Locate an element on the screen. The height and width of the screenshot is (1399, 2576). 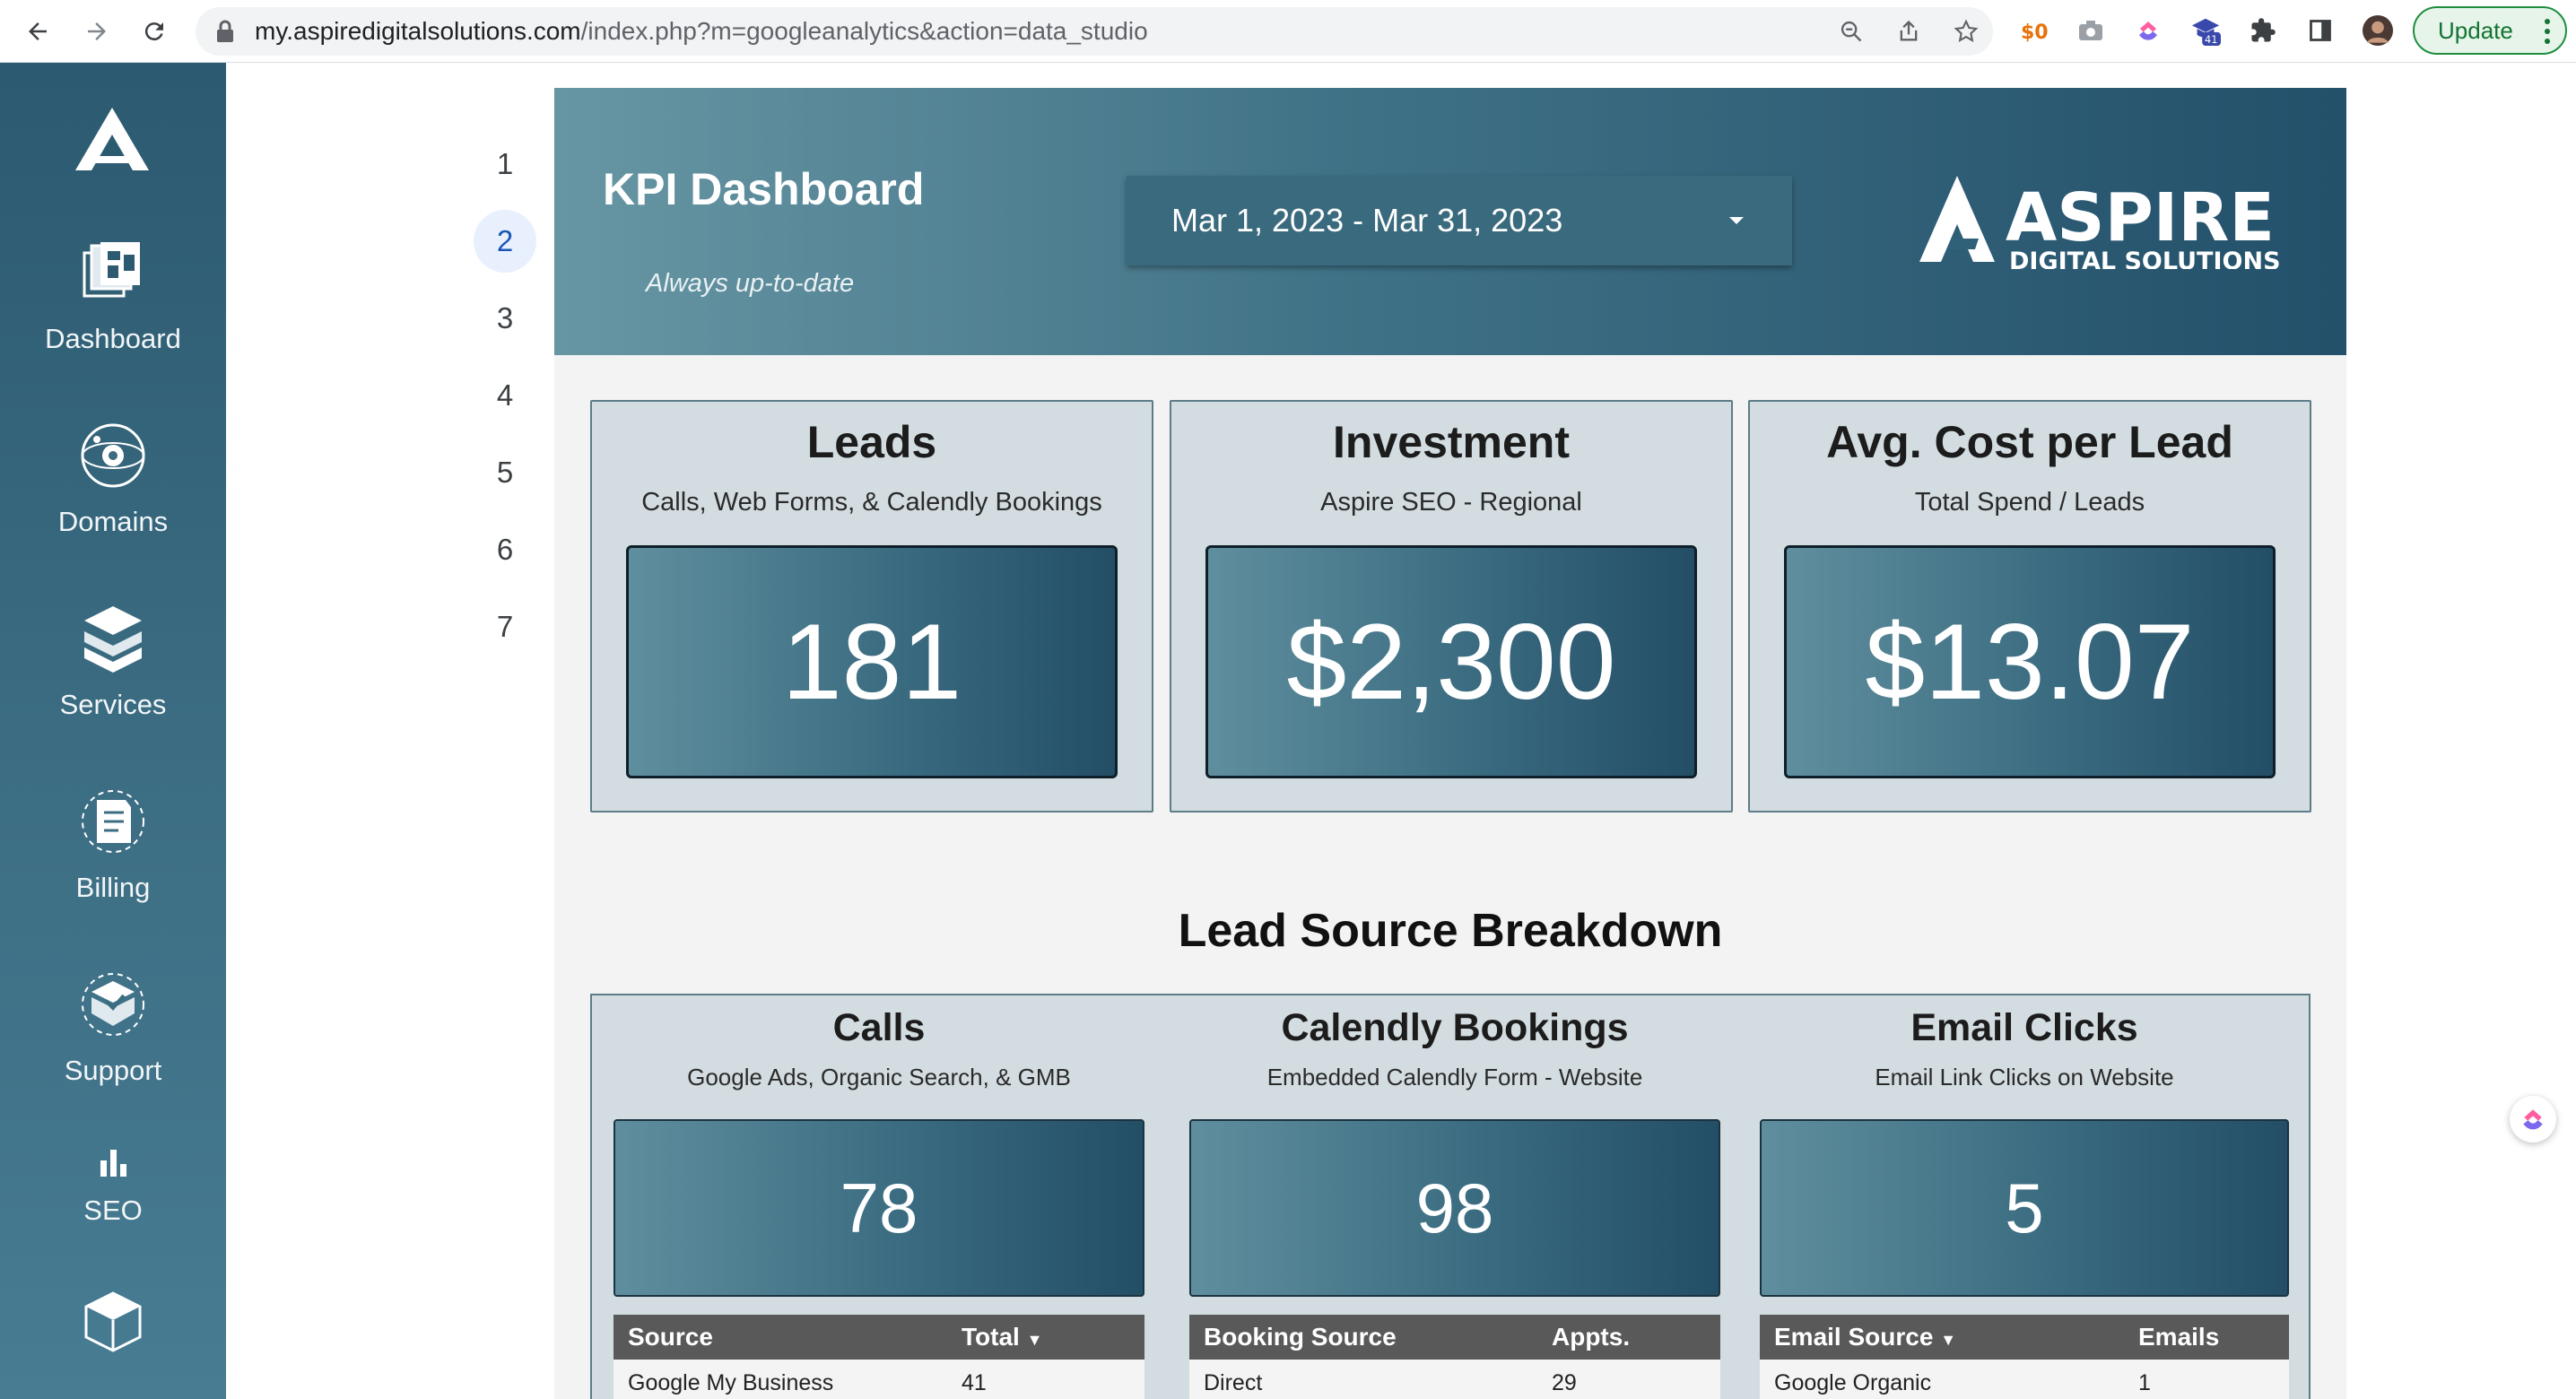
column-header-email-source: Email Source ▼ is located at coordinates (1865, 1339).